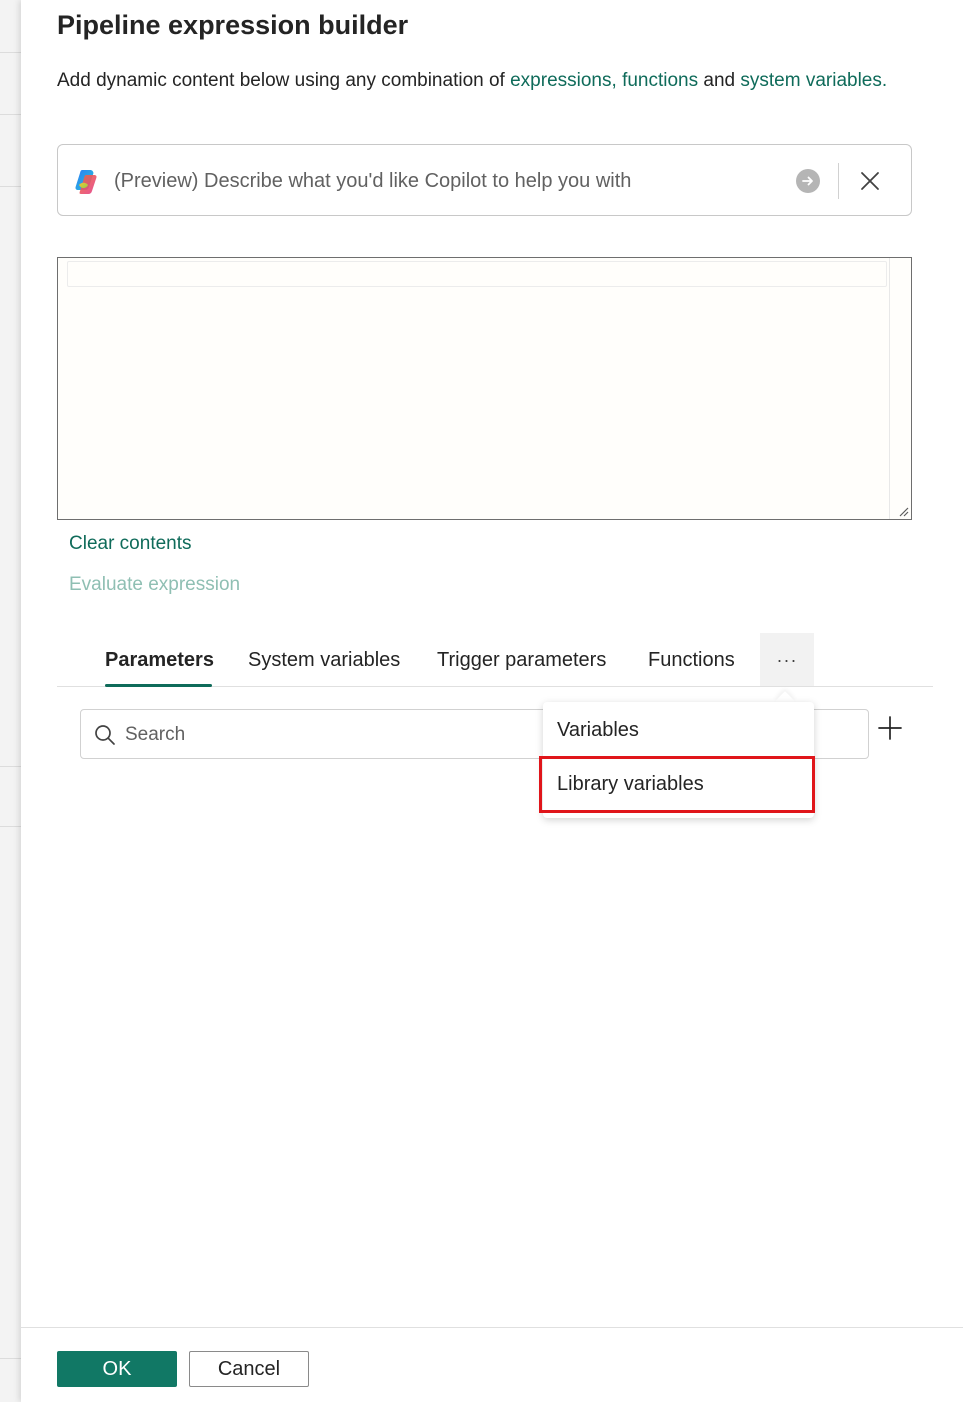 The height and width of the screenshot is (1402, 963). Describe the element at coordinates (660, 80) in the screenshot. I see `functions-link: functions` at that location.